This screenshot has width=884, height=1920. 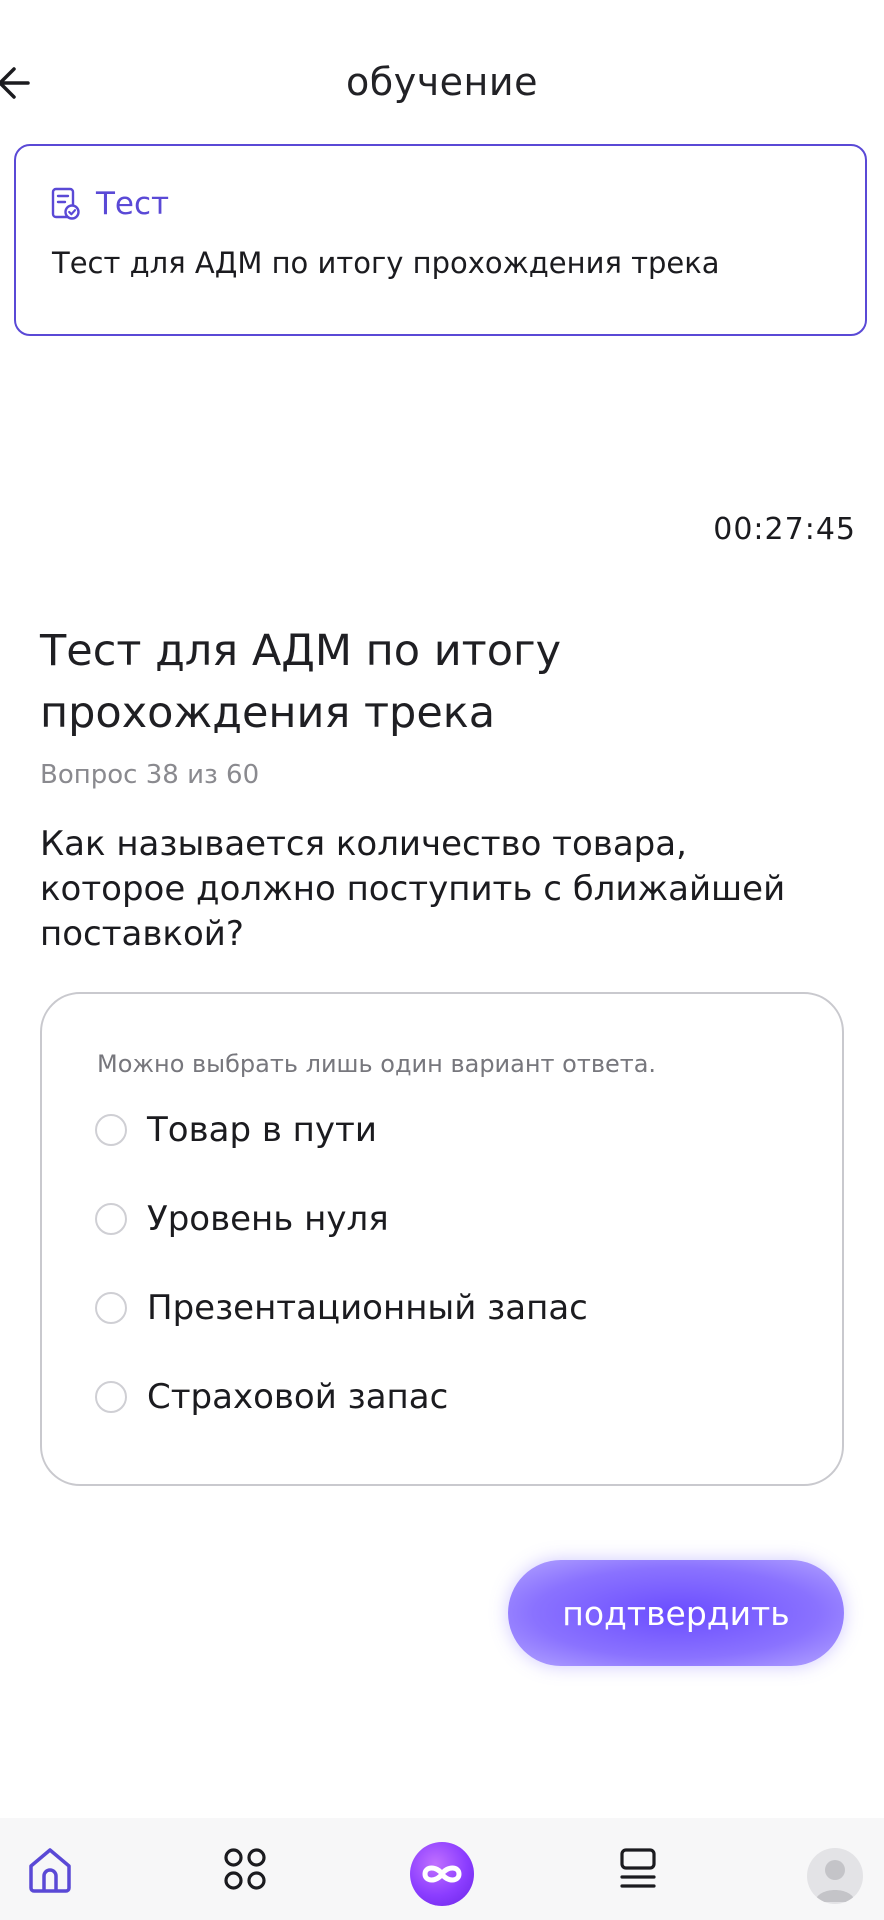 I want to click on answer-option-label: Уровень нуля, so click(x=268, y=1219).